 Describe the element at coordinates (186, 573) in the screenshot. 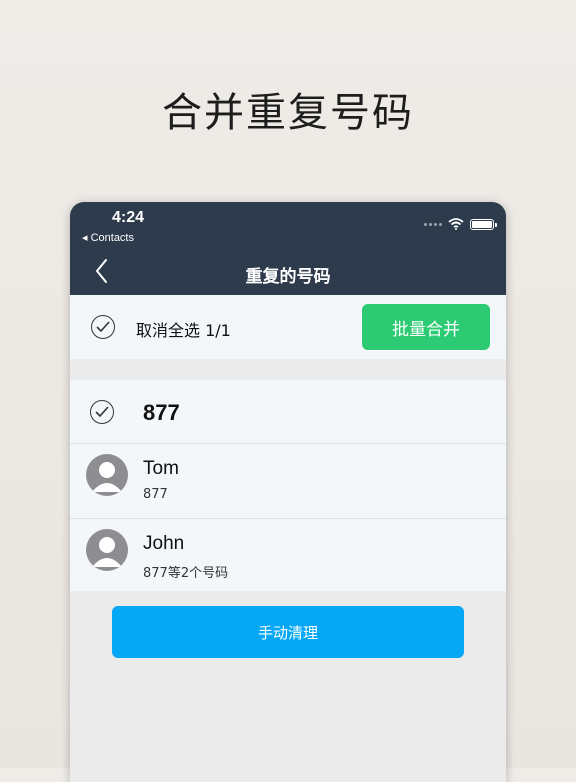

I see `contact-number: 877等2个号码` at that location.